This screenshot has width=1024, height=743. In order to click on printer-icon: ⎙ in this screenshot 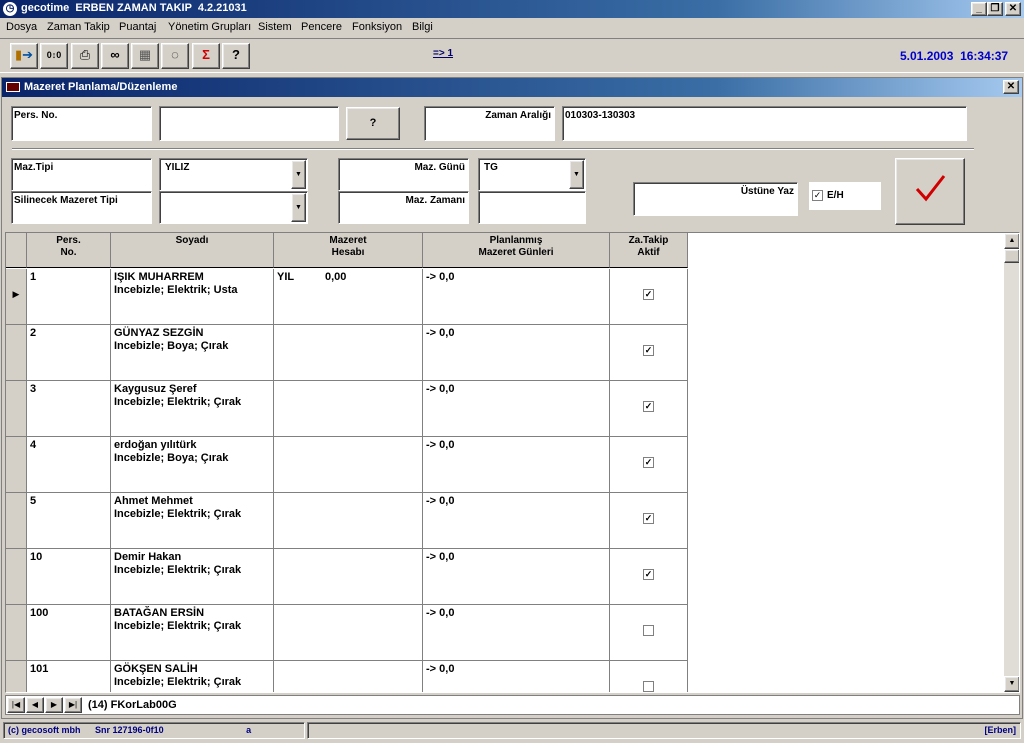, I will do `click(85, 56)`.